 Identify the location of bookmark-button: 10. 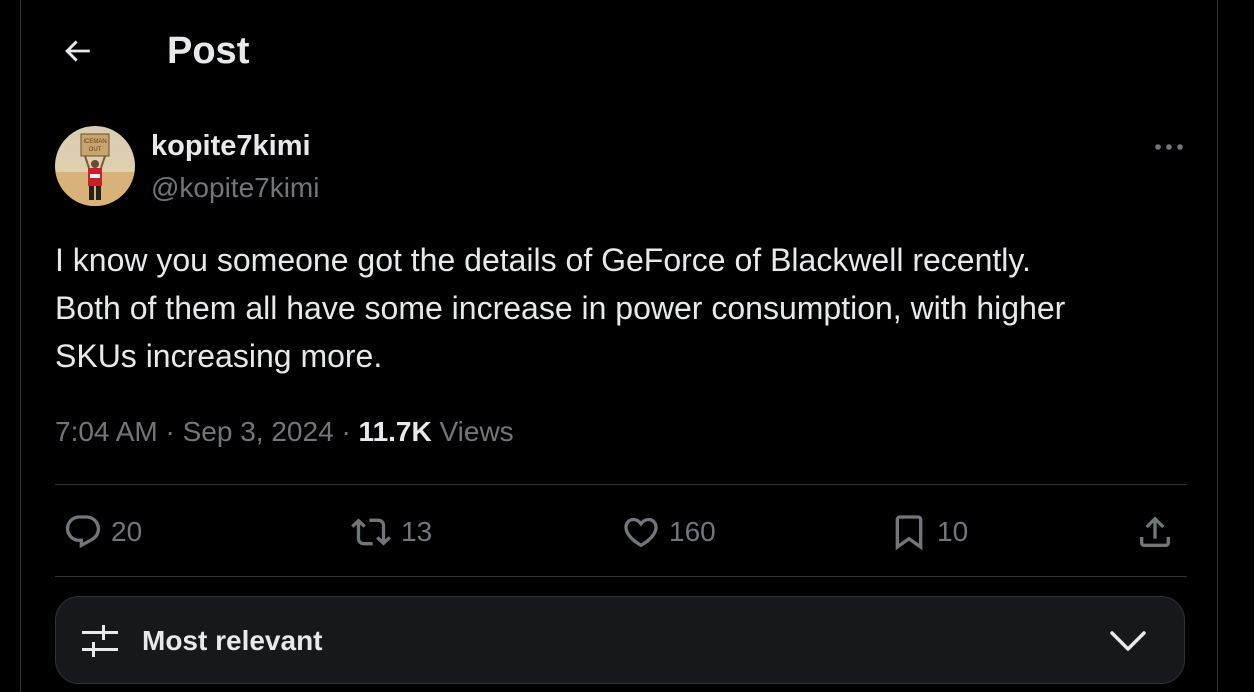
(928, 532).